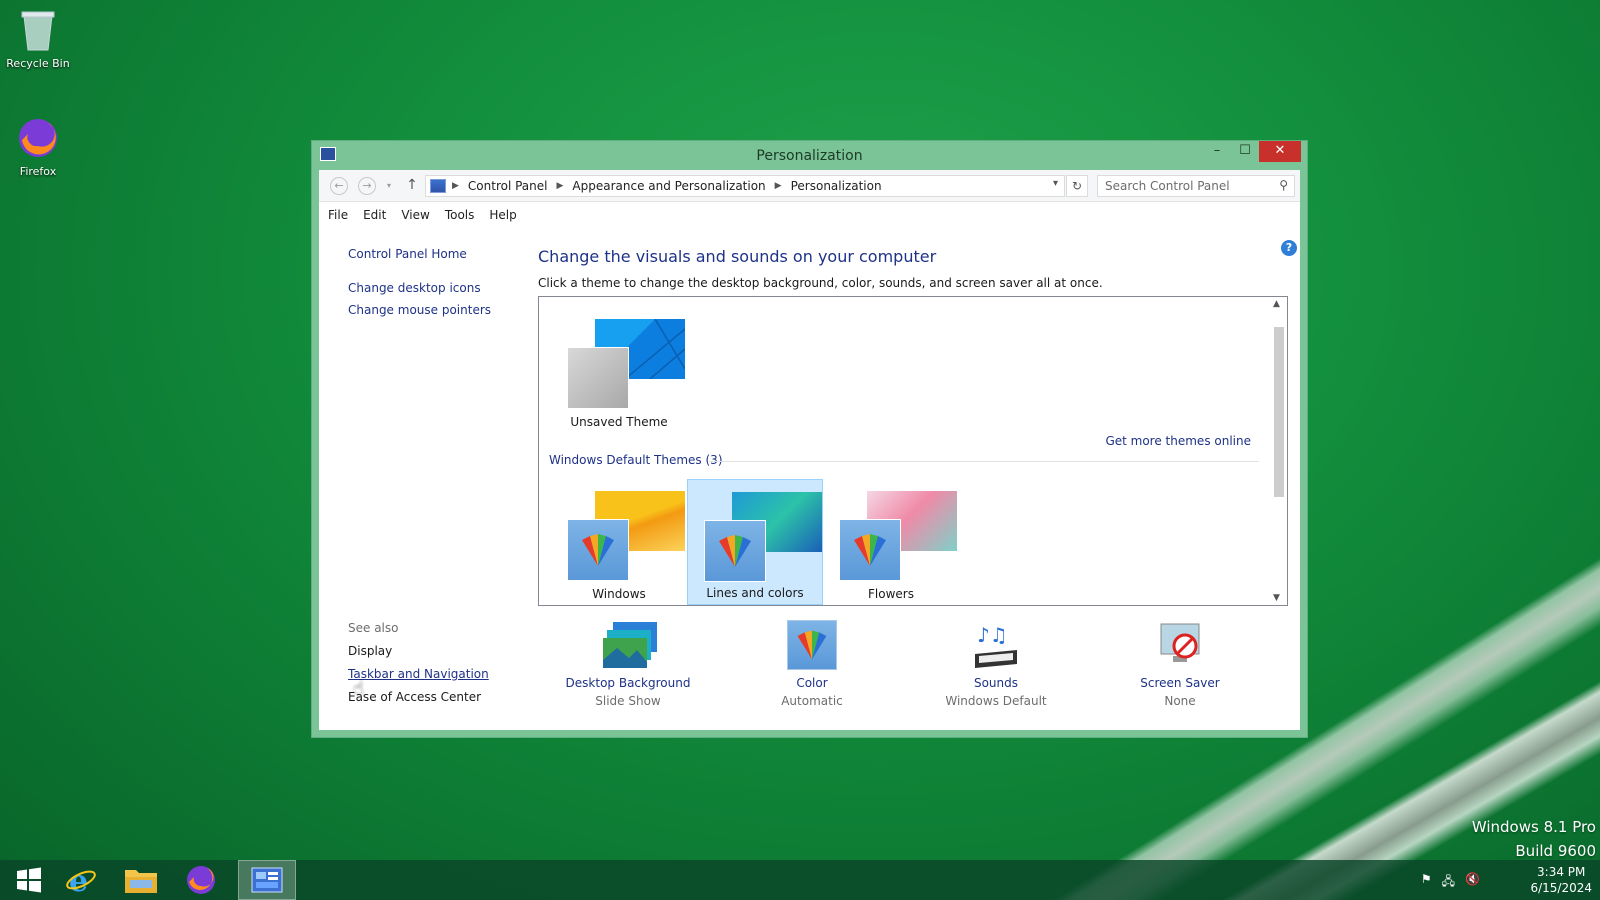 This screenshot has width=1600, height=900. Describe the element at coordinates (38, 63) in the screenshot. I see `recycle-bin-label: Recycle Bin` at that location.